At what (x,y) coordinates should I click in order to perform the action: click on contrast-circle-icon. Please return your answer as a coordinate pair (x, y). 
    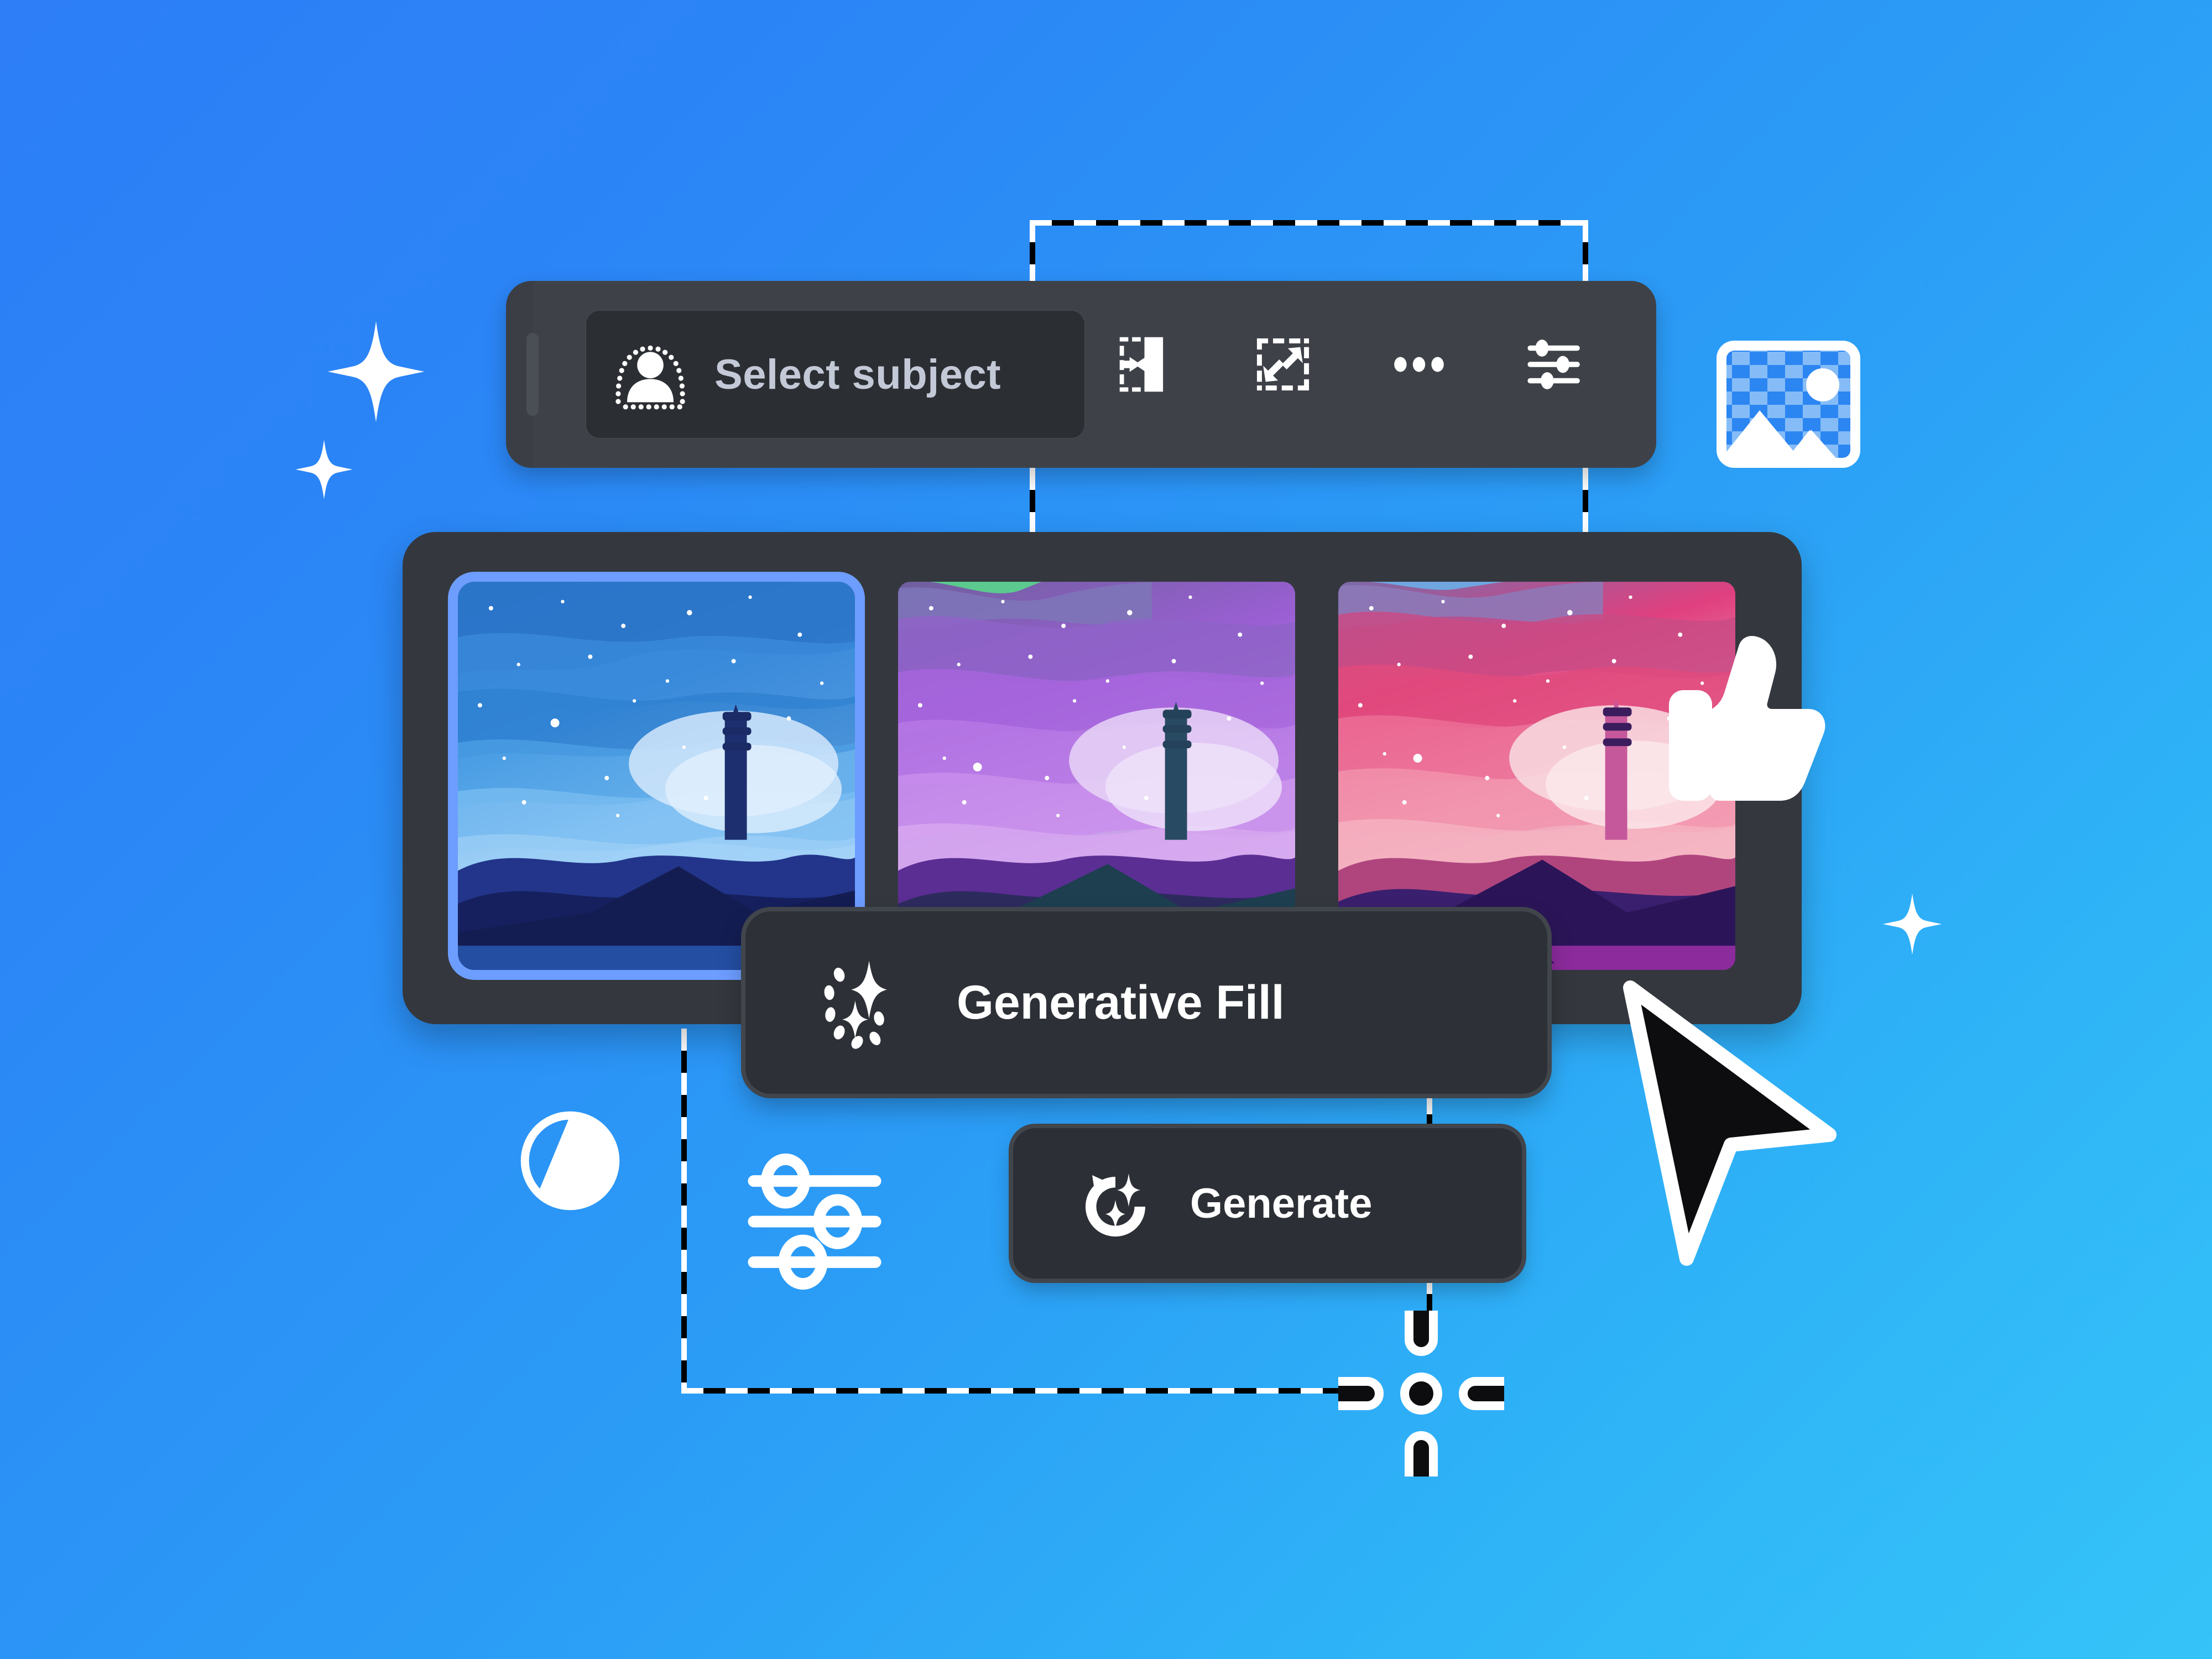
    Looking at the image, I should click on (570, 1160).